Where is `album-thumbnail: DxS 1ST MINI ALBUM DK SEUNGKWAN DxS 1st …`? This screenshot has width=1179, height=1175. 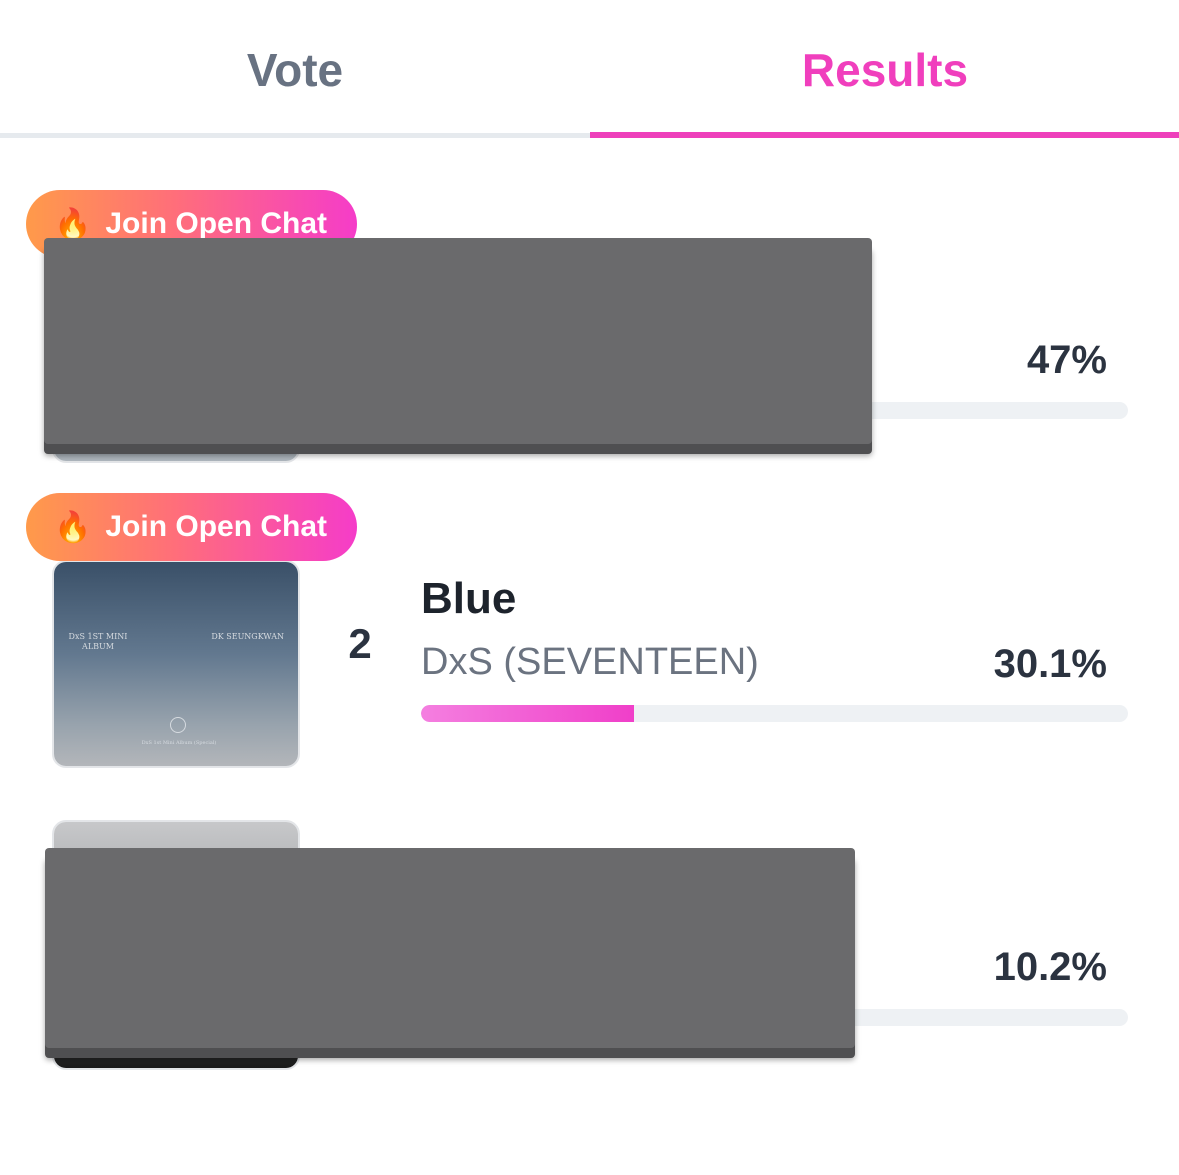
album-thumbnail: DxS 1ST MINI ALBUM DK SEUNGKWAN DxS 1st … is located at coordinates (176, 664).